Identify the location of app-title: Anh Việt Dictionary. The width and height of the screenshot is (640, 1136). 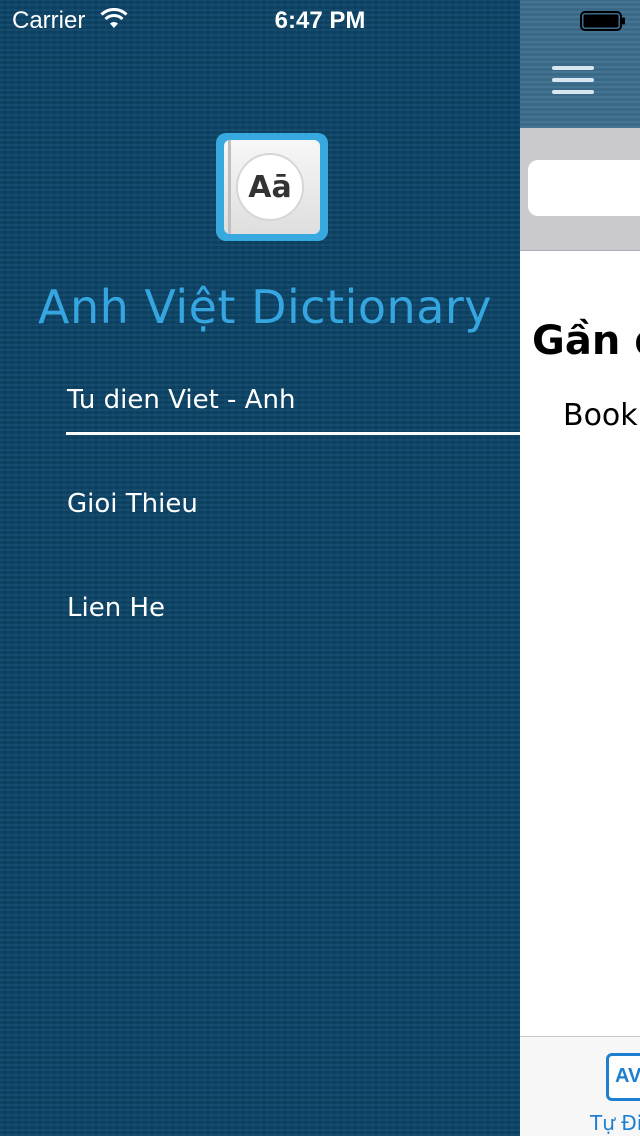
(265, 307).